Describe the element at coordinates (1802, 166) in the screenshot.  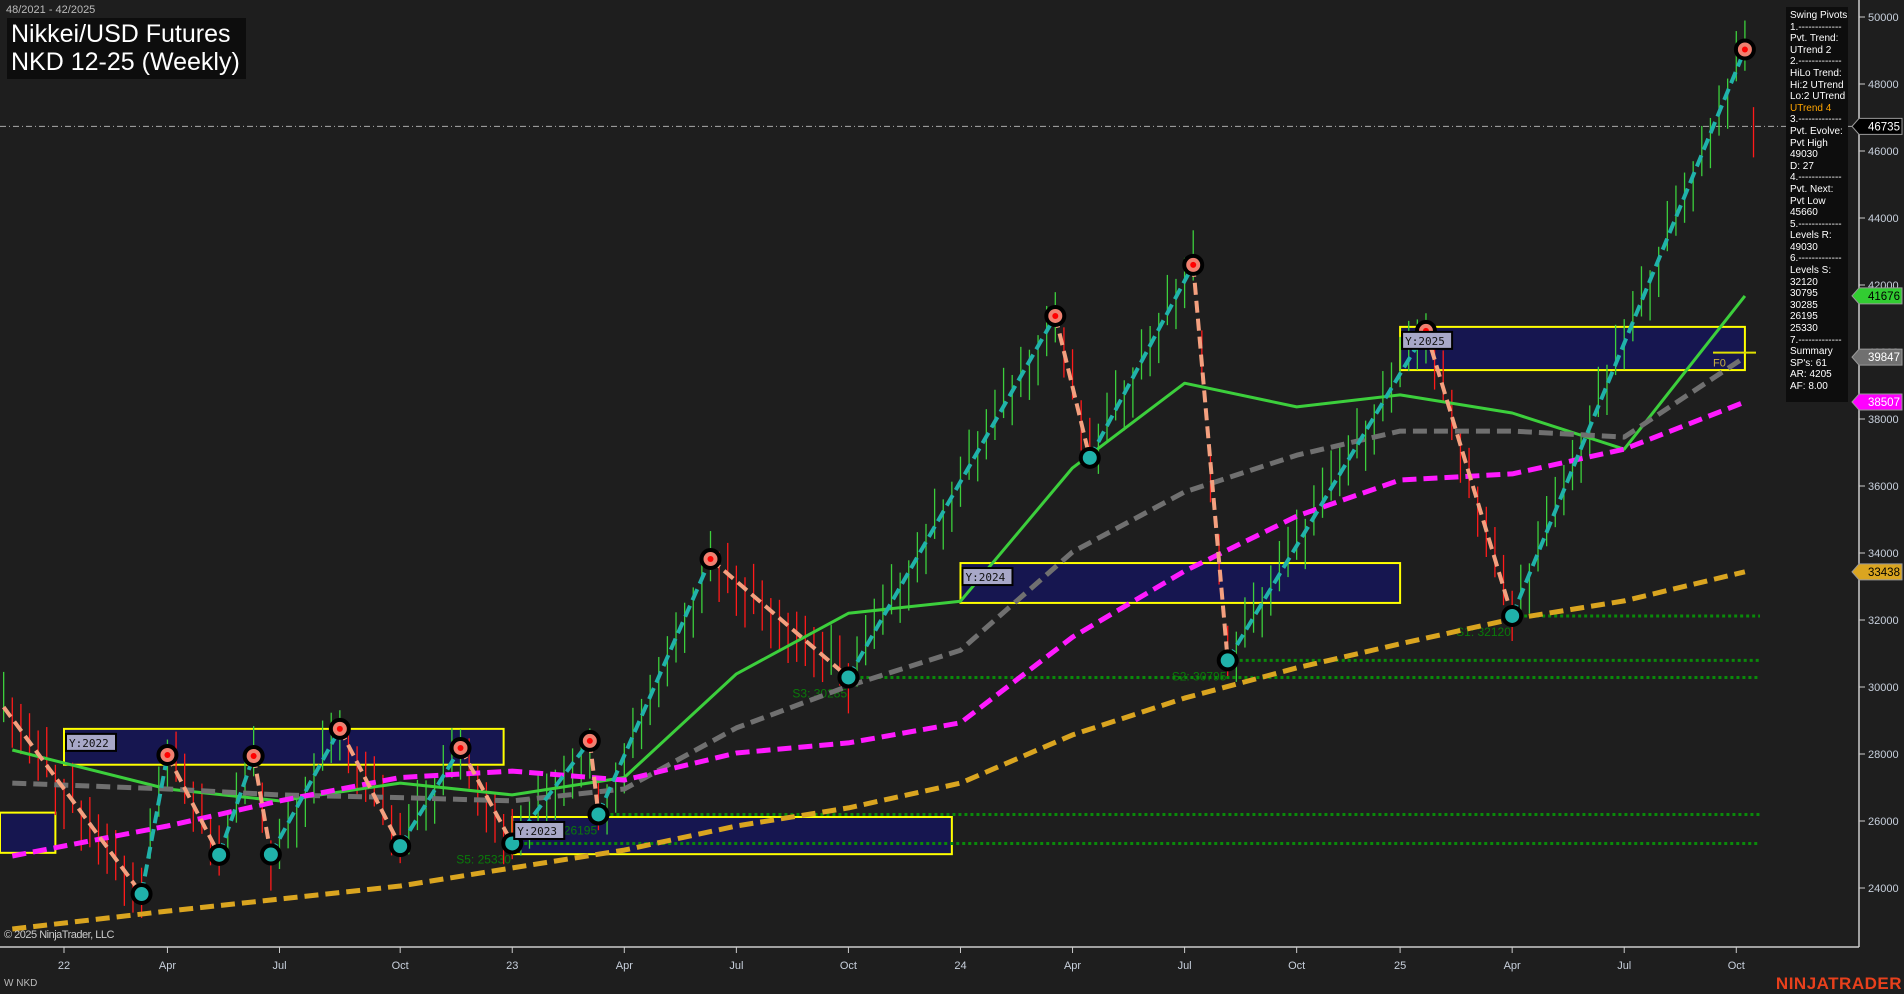
I see `panel-line: D: 27` at that location.